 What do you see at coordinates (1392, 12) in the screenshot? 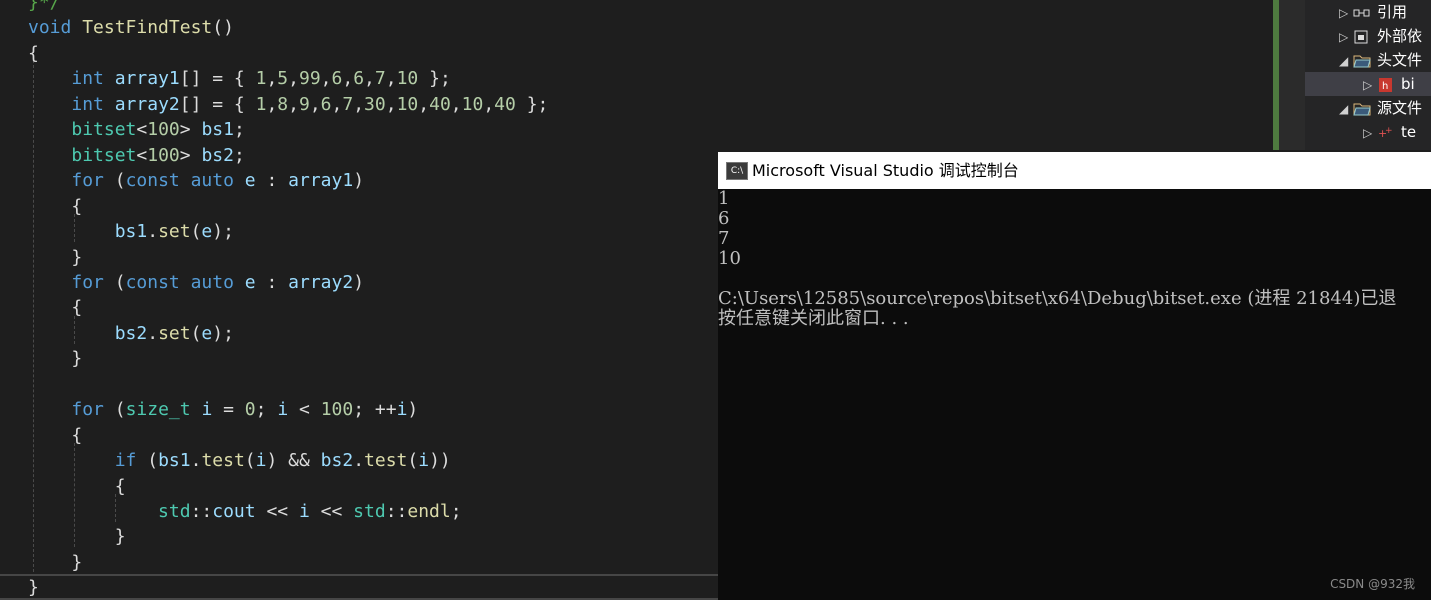
I see `tree-item-label: 引用` at bounding box center [1392, 12].